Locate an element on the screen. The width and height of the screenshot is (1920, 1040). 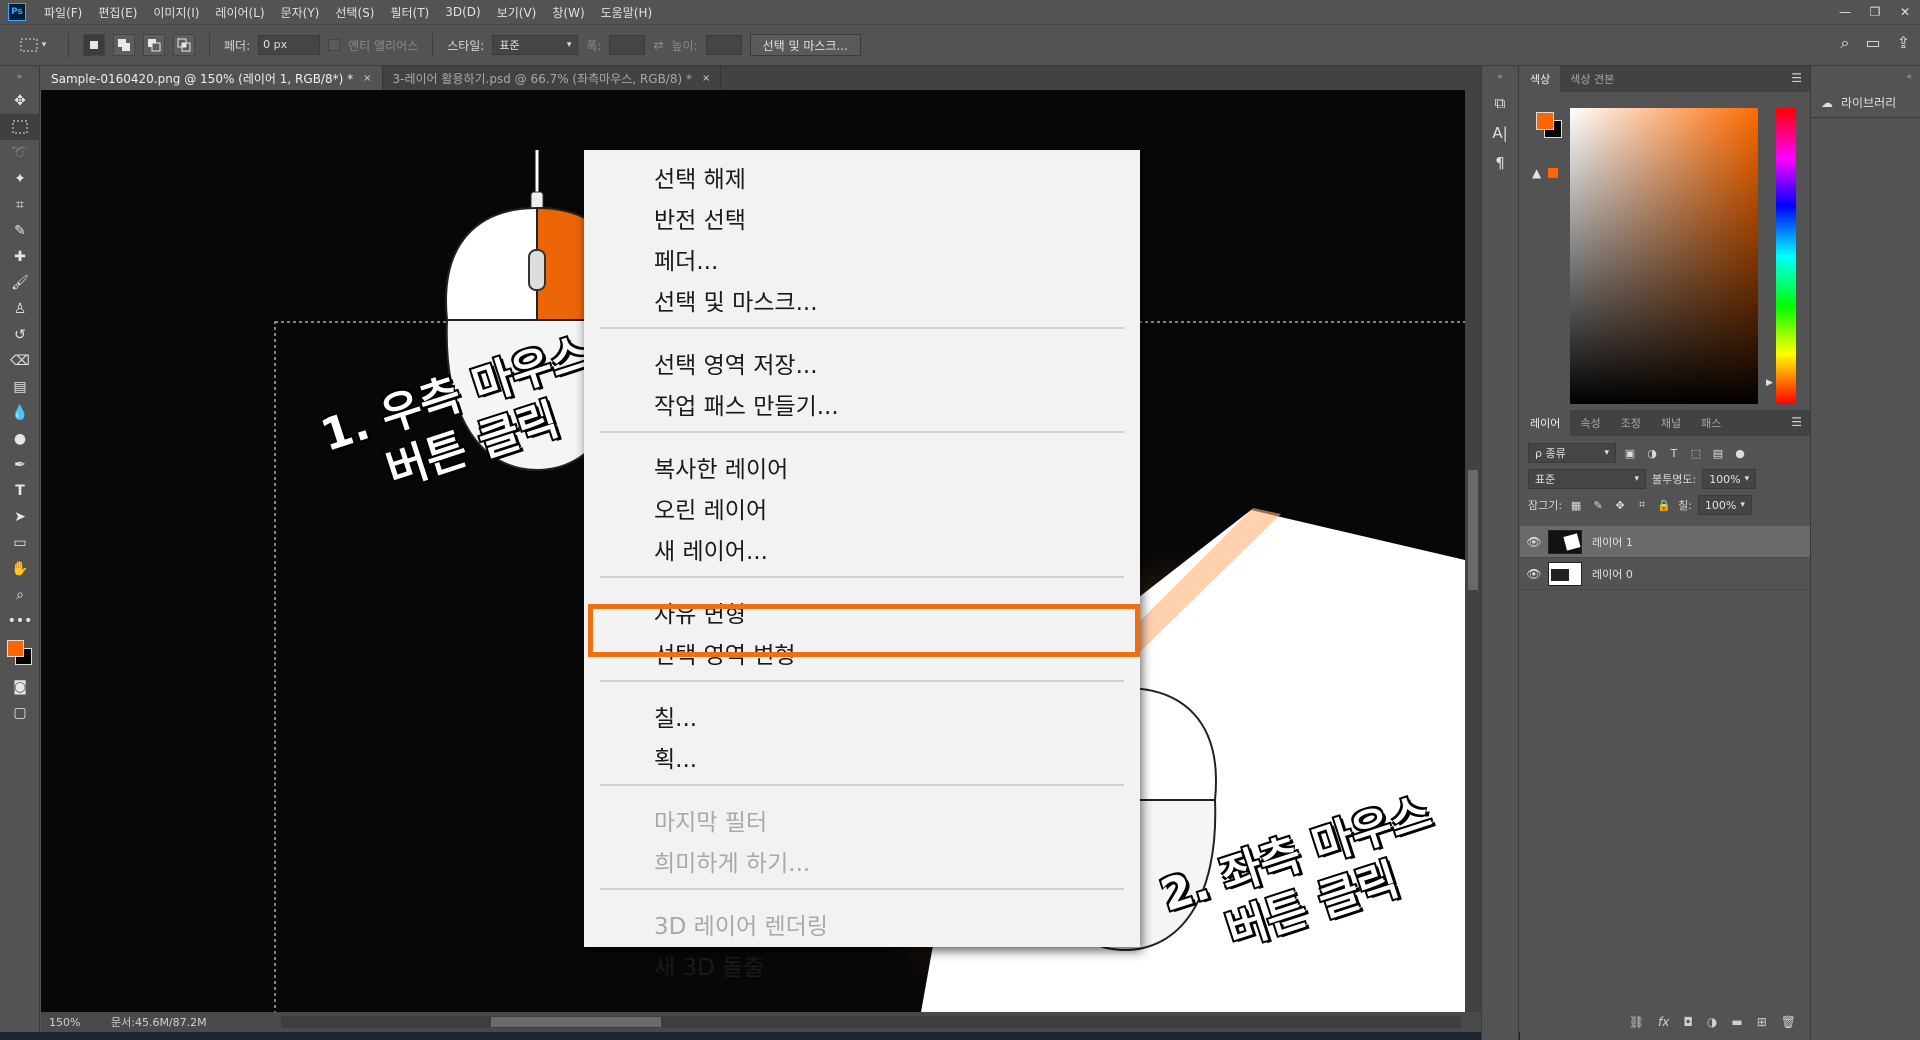
menu-3d: 3D(D) is located at coordinates (462, 12).